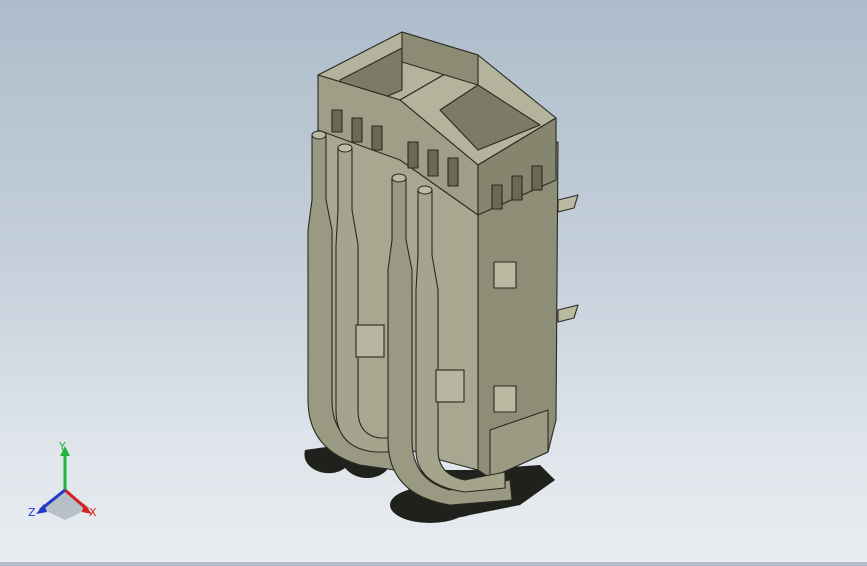  I want to click on z-axis-label: Z, so click(32, 512).